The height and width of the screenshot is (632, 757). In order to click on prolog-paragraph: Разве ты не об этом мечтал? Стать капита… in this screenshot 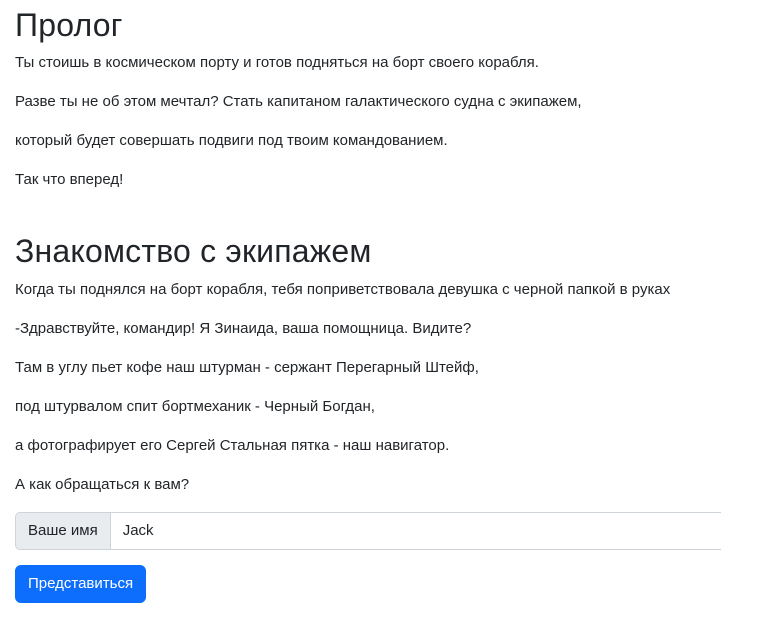, I will do `click(298, 102)`.